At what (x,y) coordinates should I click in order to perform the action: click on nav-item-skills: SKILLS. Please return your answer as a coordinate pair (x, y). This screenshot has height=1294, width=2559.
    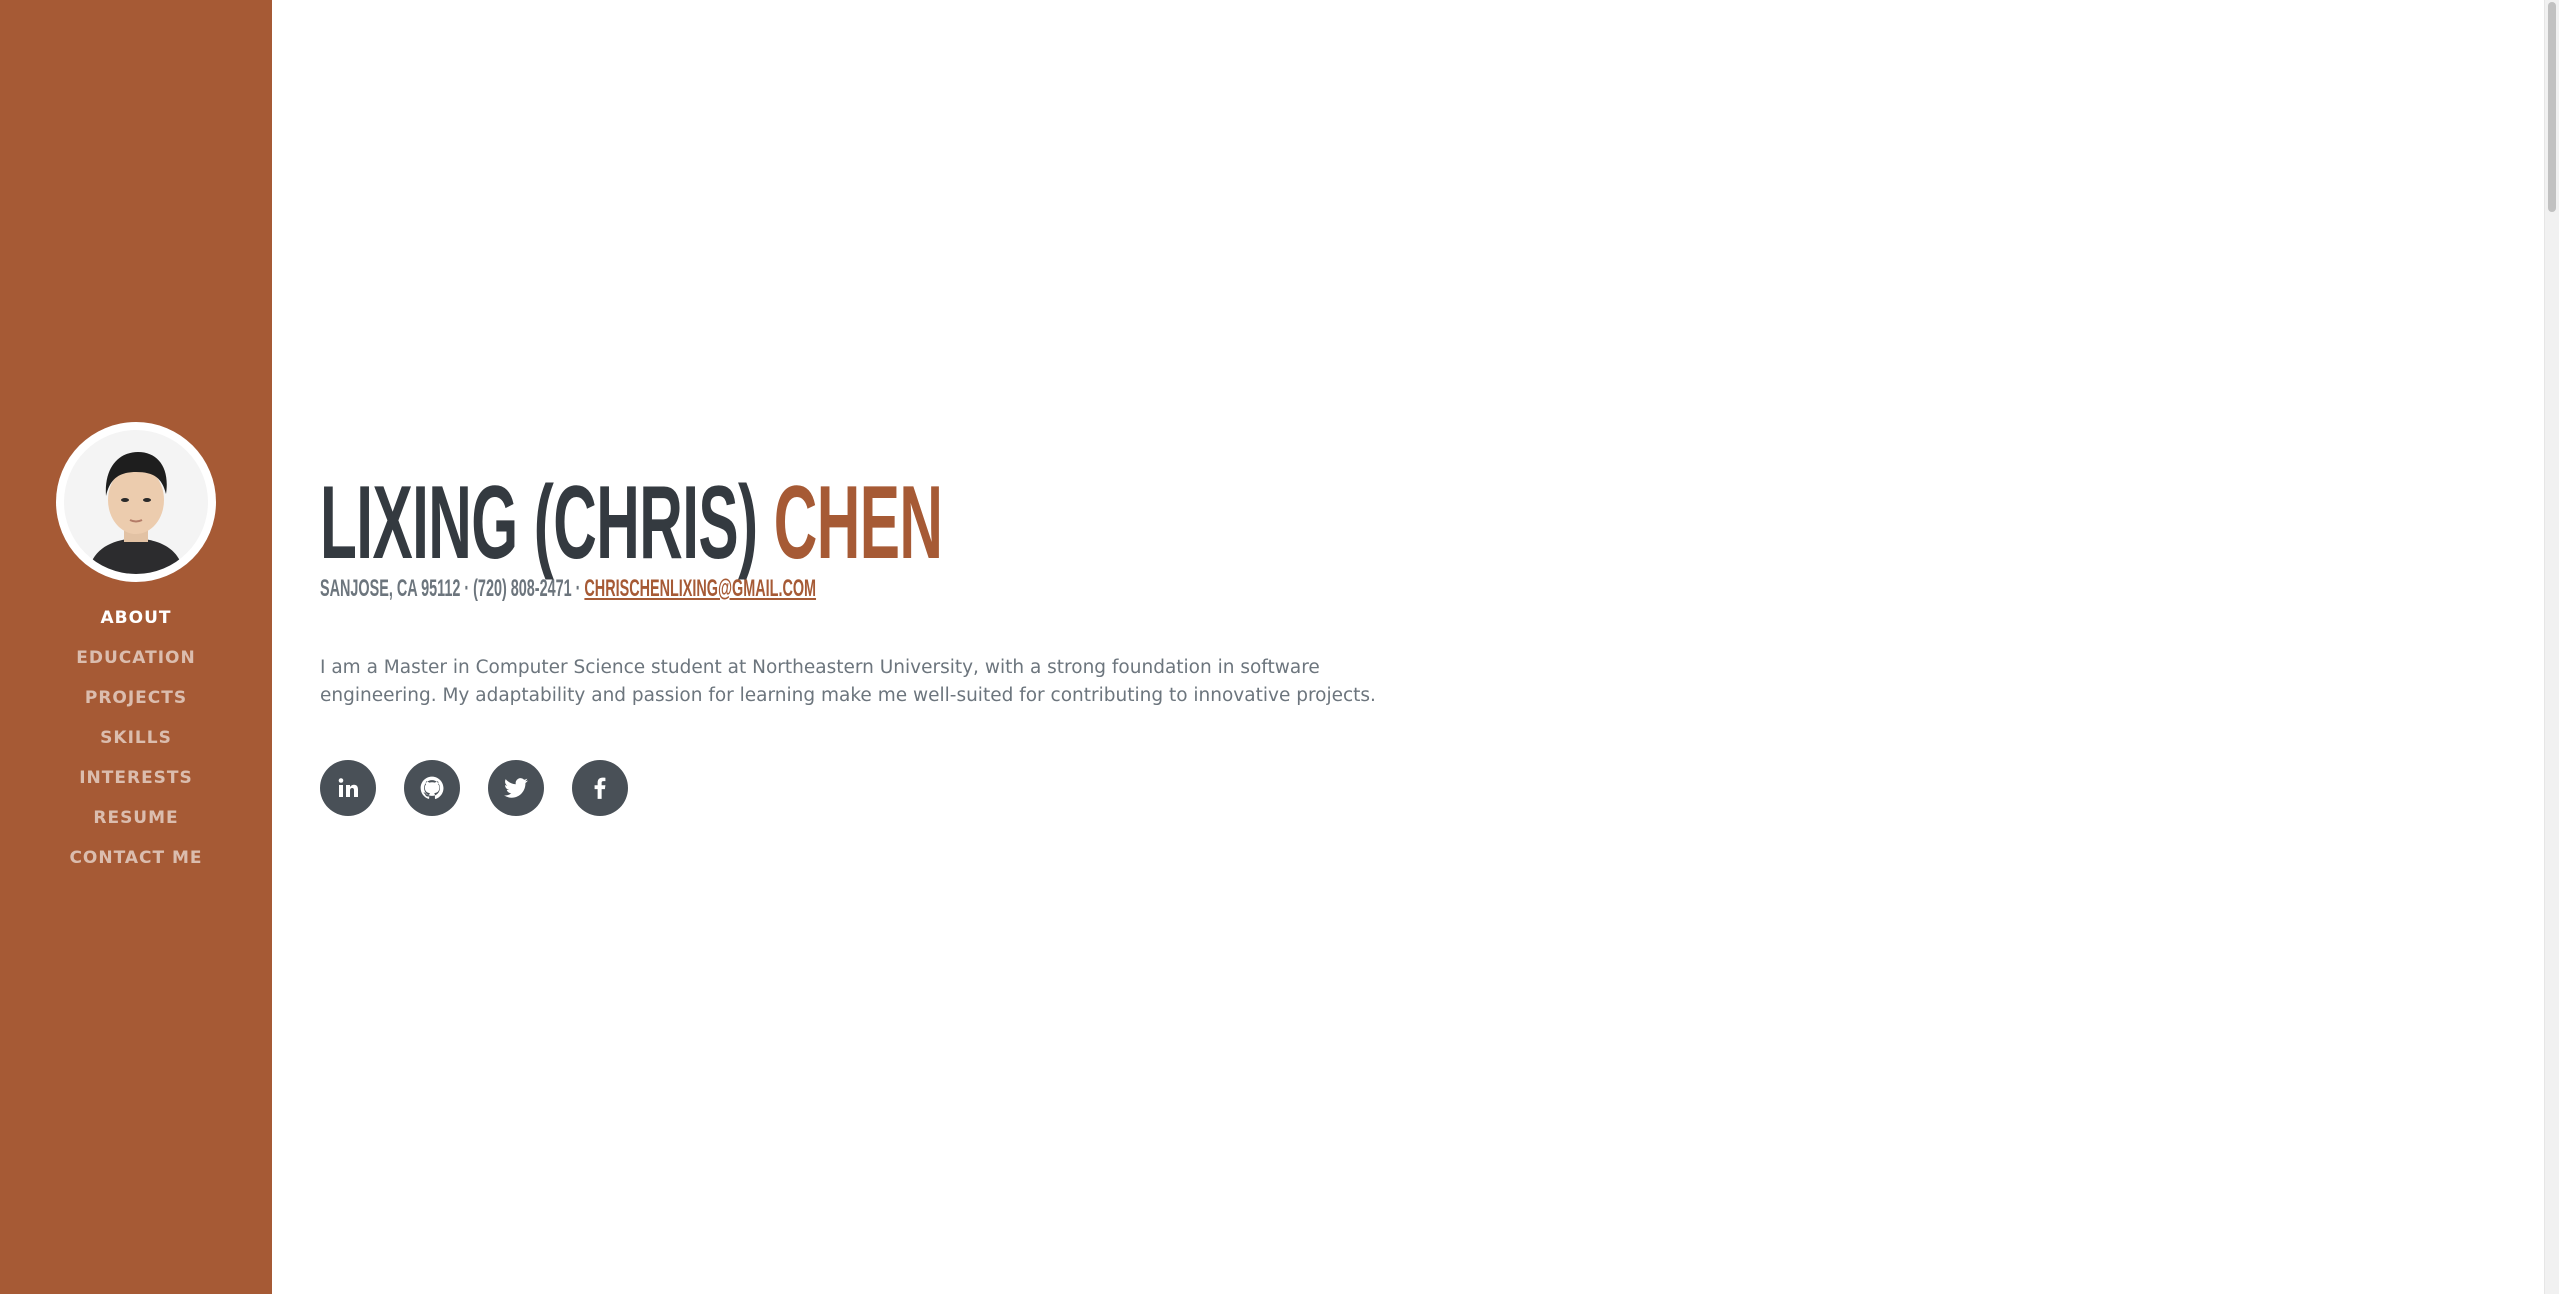
    Looking at the image, I should click on (136, 744).